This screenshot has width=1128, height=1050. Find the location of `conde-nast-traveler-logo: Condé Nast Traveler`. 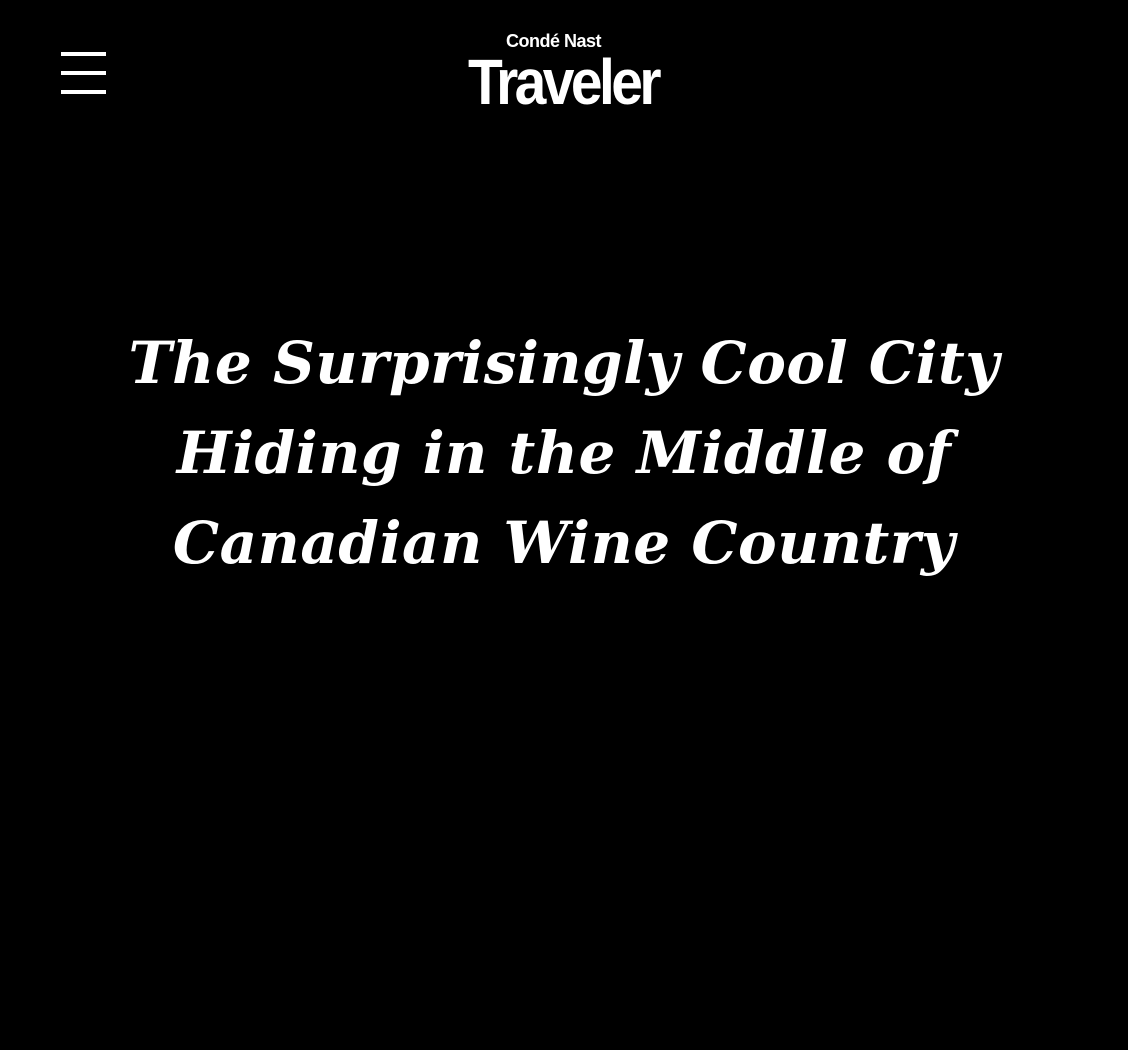

conde-nast-traveler-logo: Condé Nast Traveler is located at coordinates (565, 70).